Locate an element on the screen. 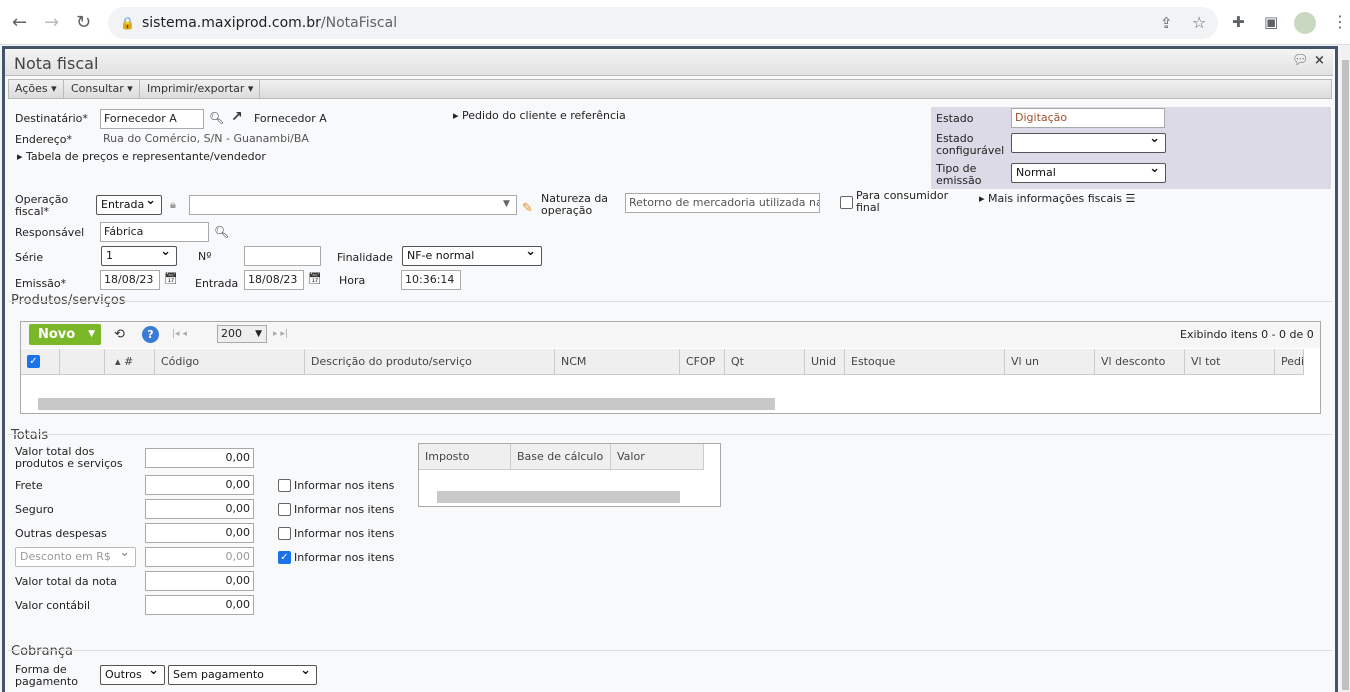 The image size is (1350, 692). column-header-qt: Qt is located at coordinates (765, 362).